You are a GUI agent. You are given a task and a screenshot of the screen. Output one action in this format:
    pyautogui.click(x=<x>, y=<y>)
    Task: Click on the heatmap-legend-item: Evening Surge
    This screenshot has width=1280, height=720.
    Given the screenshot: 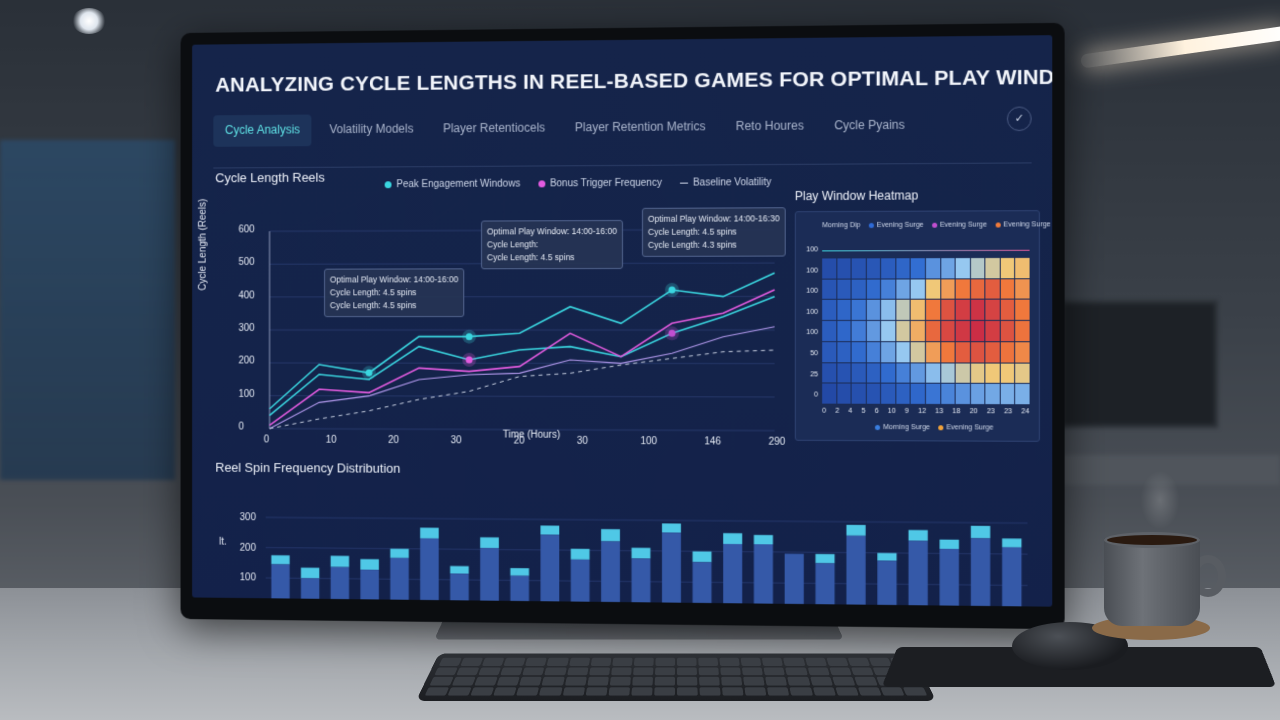 What is the action you would take?
    pyautogui.click(x=965, y=428)
    